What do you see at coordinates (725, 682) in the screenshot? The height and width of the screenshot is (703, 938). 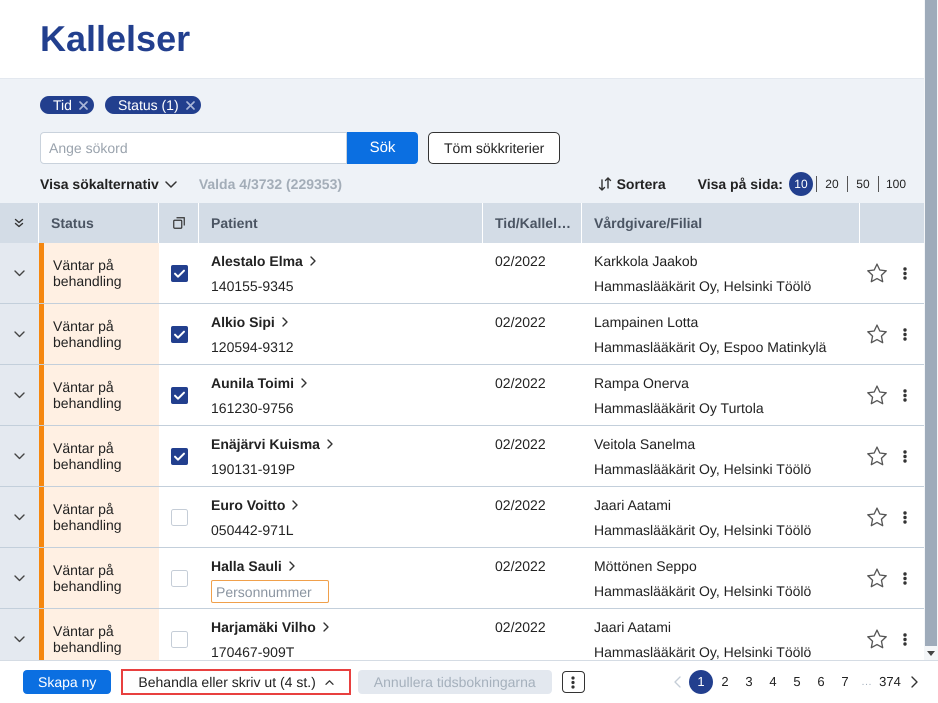 I see `page-button: 2` at bounding box center [725, 682].